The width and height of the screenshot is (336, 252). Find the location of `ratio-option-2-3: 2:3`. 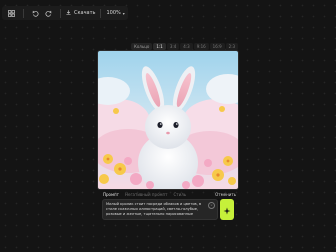

ratio-option-2-3: 2:3 is located at coordinates (232, 46).